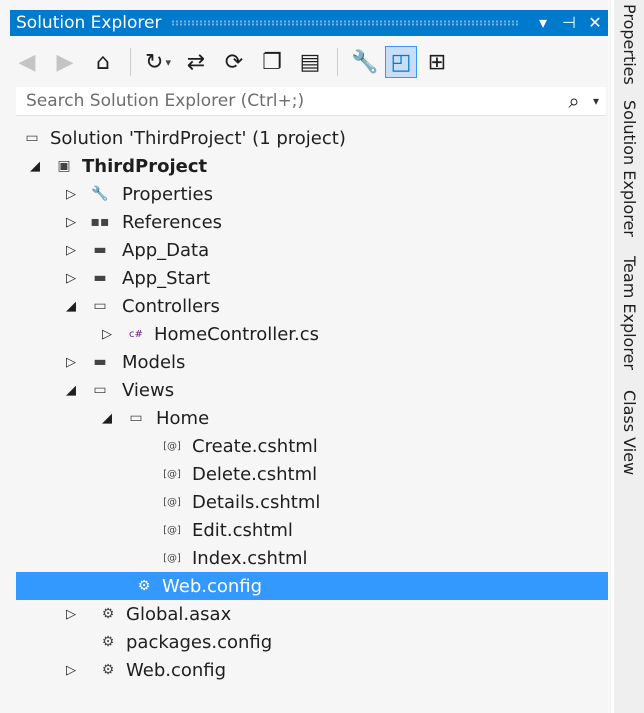 This screenshot has height=713, width=644. I want to click on tree-item-properties: ▷ 🔧 Properties, so click(312, 194).